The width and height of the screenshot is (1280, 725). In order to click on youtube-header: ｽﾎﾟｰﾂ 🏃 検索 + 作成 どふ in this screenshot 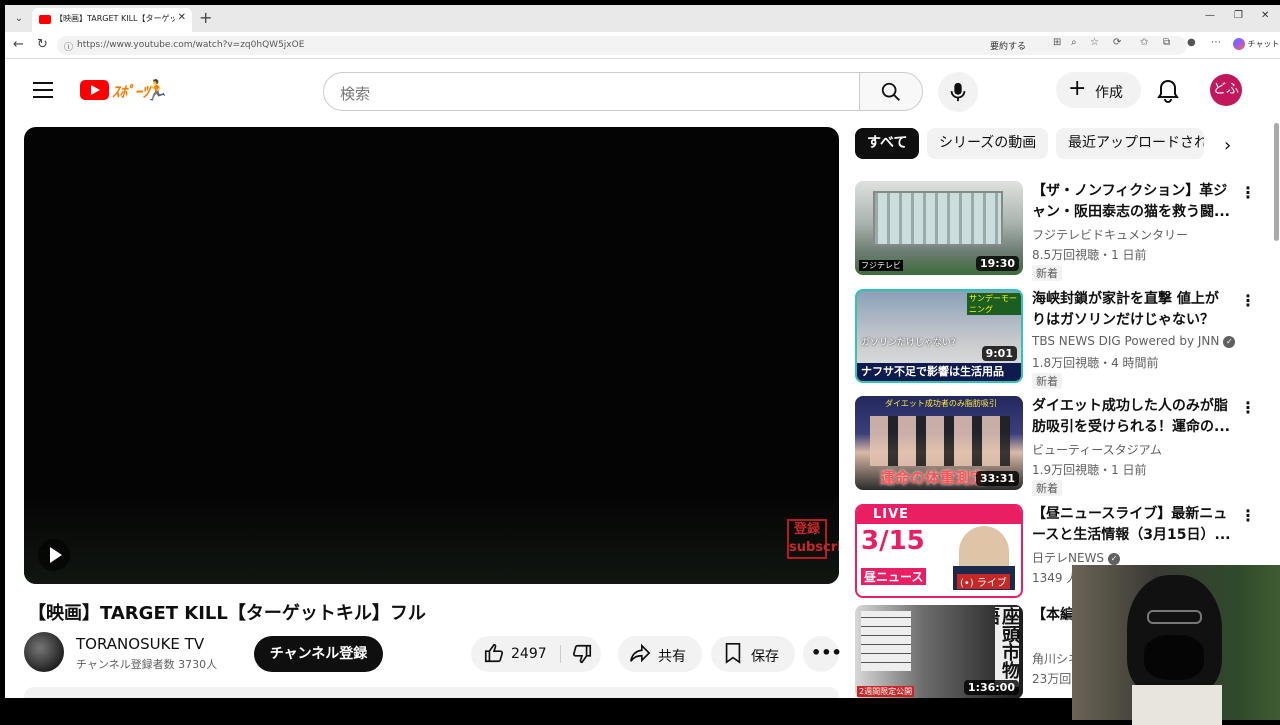, I will do `click(642, 91)`.